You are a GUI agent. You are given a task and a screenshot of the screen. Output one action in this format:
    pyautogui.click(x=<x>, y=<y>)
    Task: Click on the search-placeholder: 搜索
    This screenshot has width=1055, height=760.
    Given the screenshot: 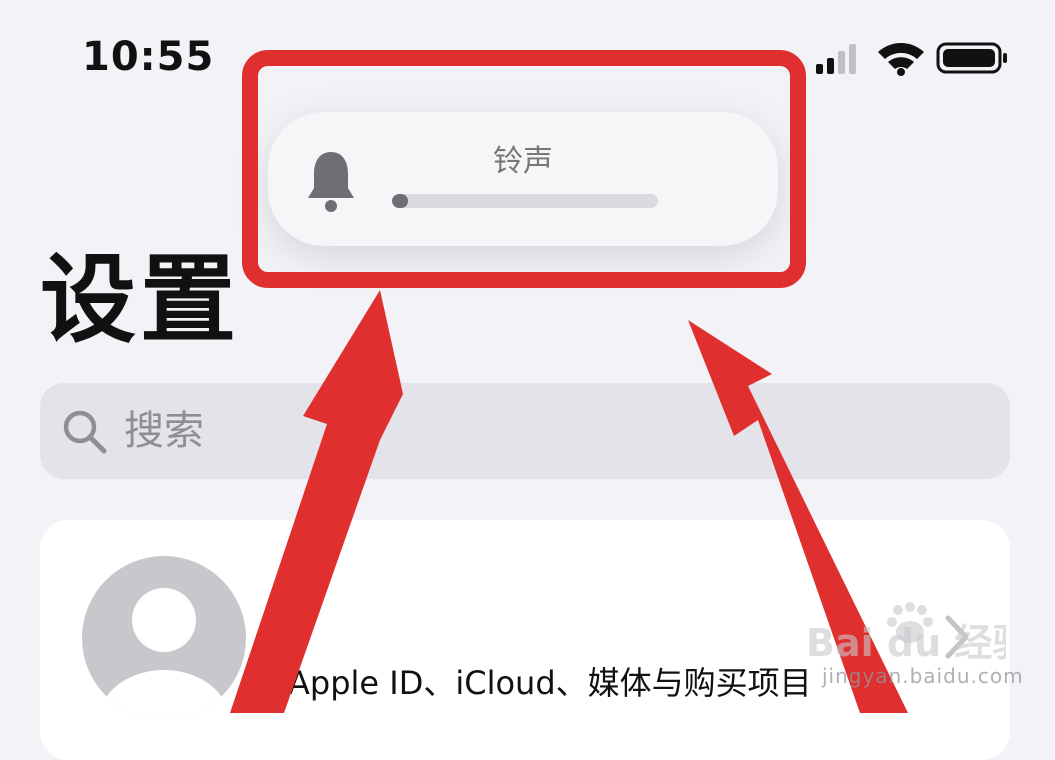 What is the action you would take?
    pyautogui.click(x=164, y=431)
    